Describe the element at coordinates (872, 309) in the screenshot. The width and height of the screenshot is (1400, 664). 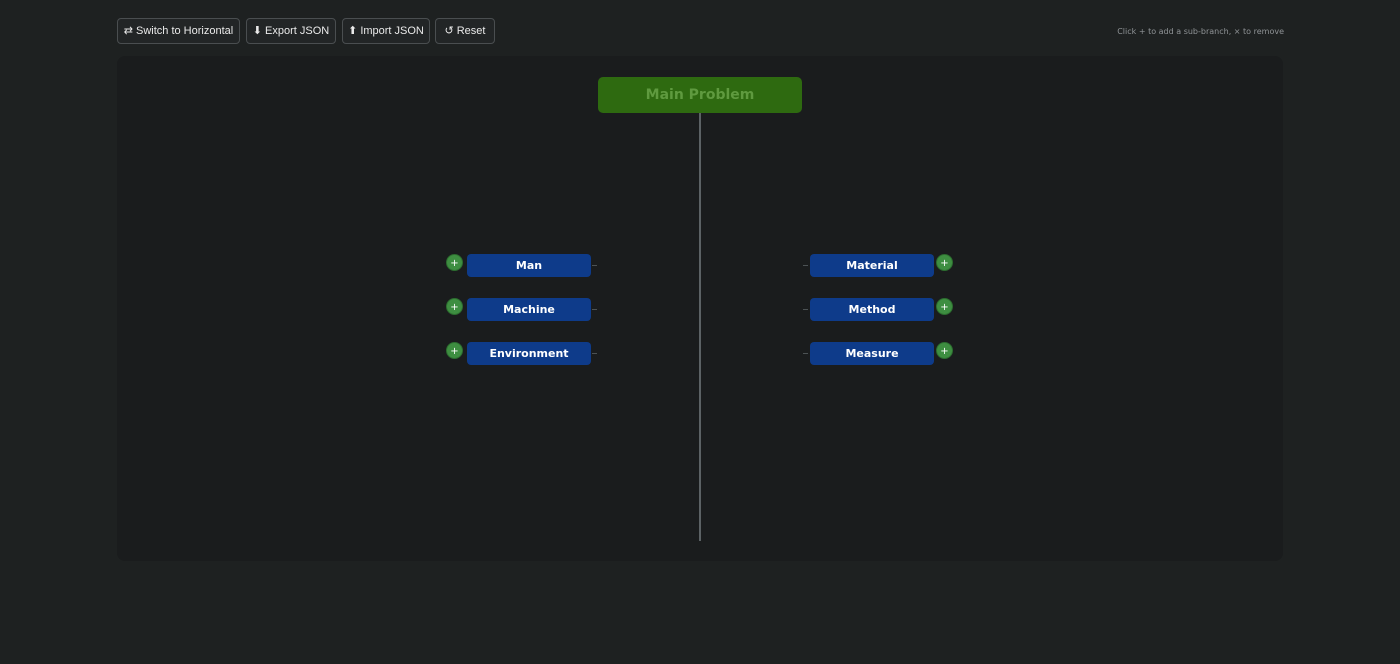
I see `category-method: Method` at that location.